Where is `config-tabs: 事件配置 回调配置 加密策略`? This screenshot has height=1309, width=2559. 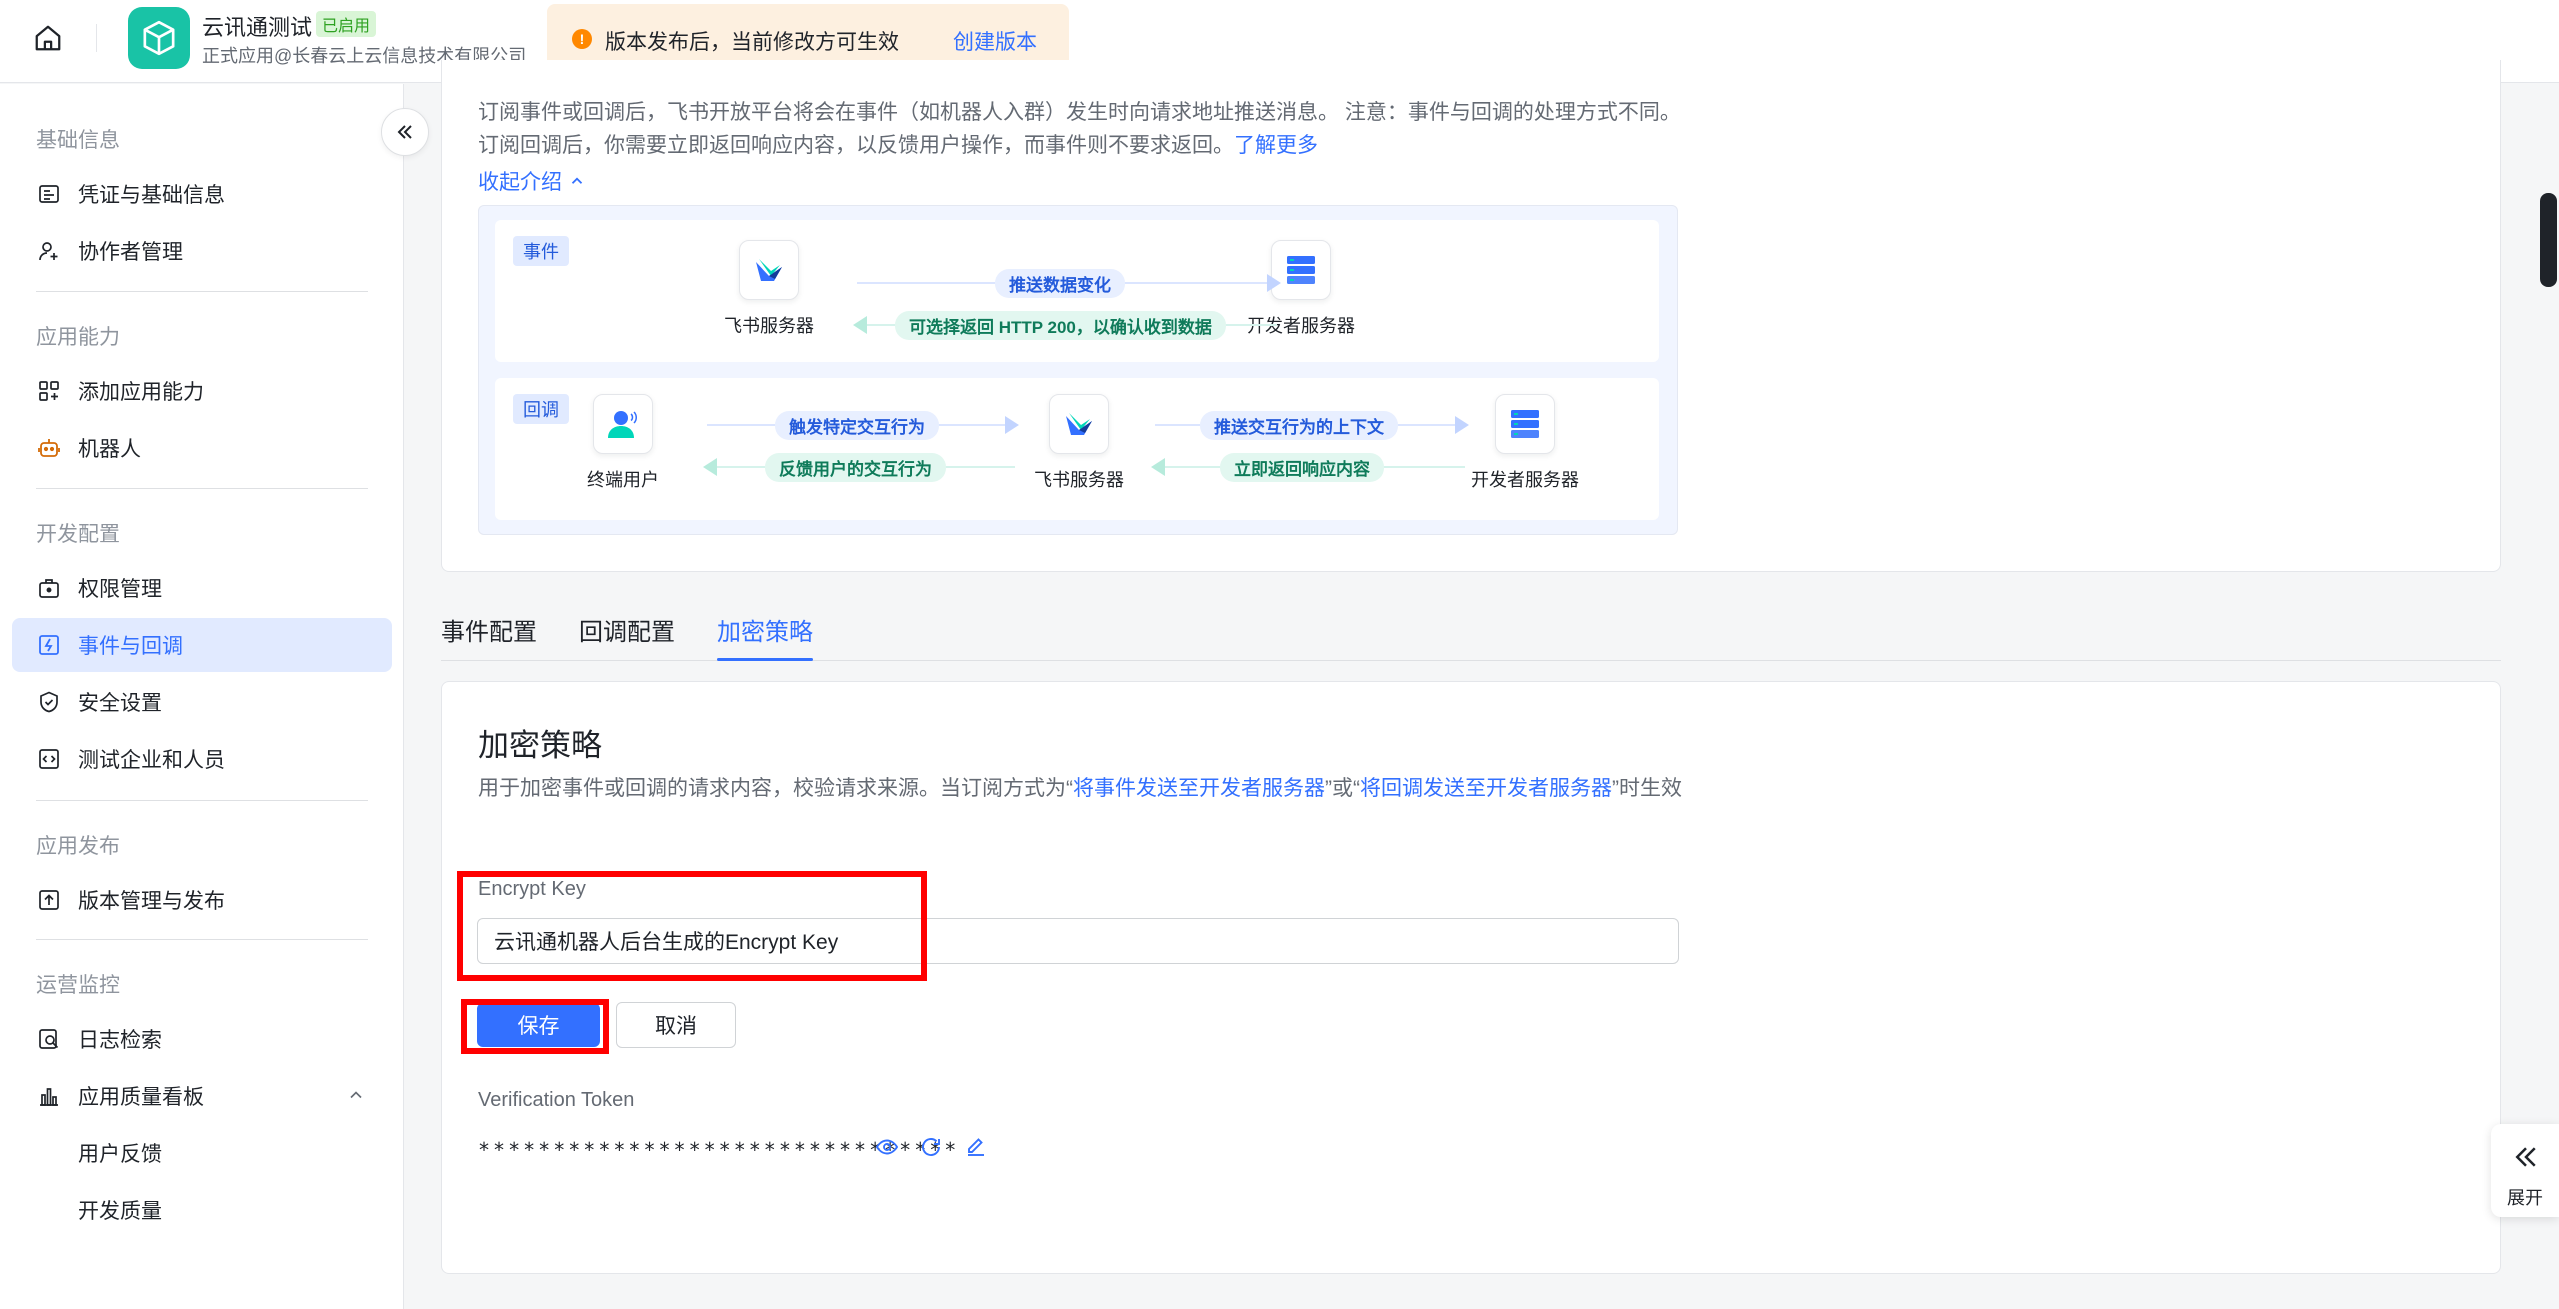 config-tabs: 事件配置 回调配置 加密策略 is located at coordinates (1471, 633).